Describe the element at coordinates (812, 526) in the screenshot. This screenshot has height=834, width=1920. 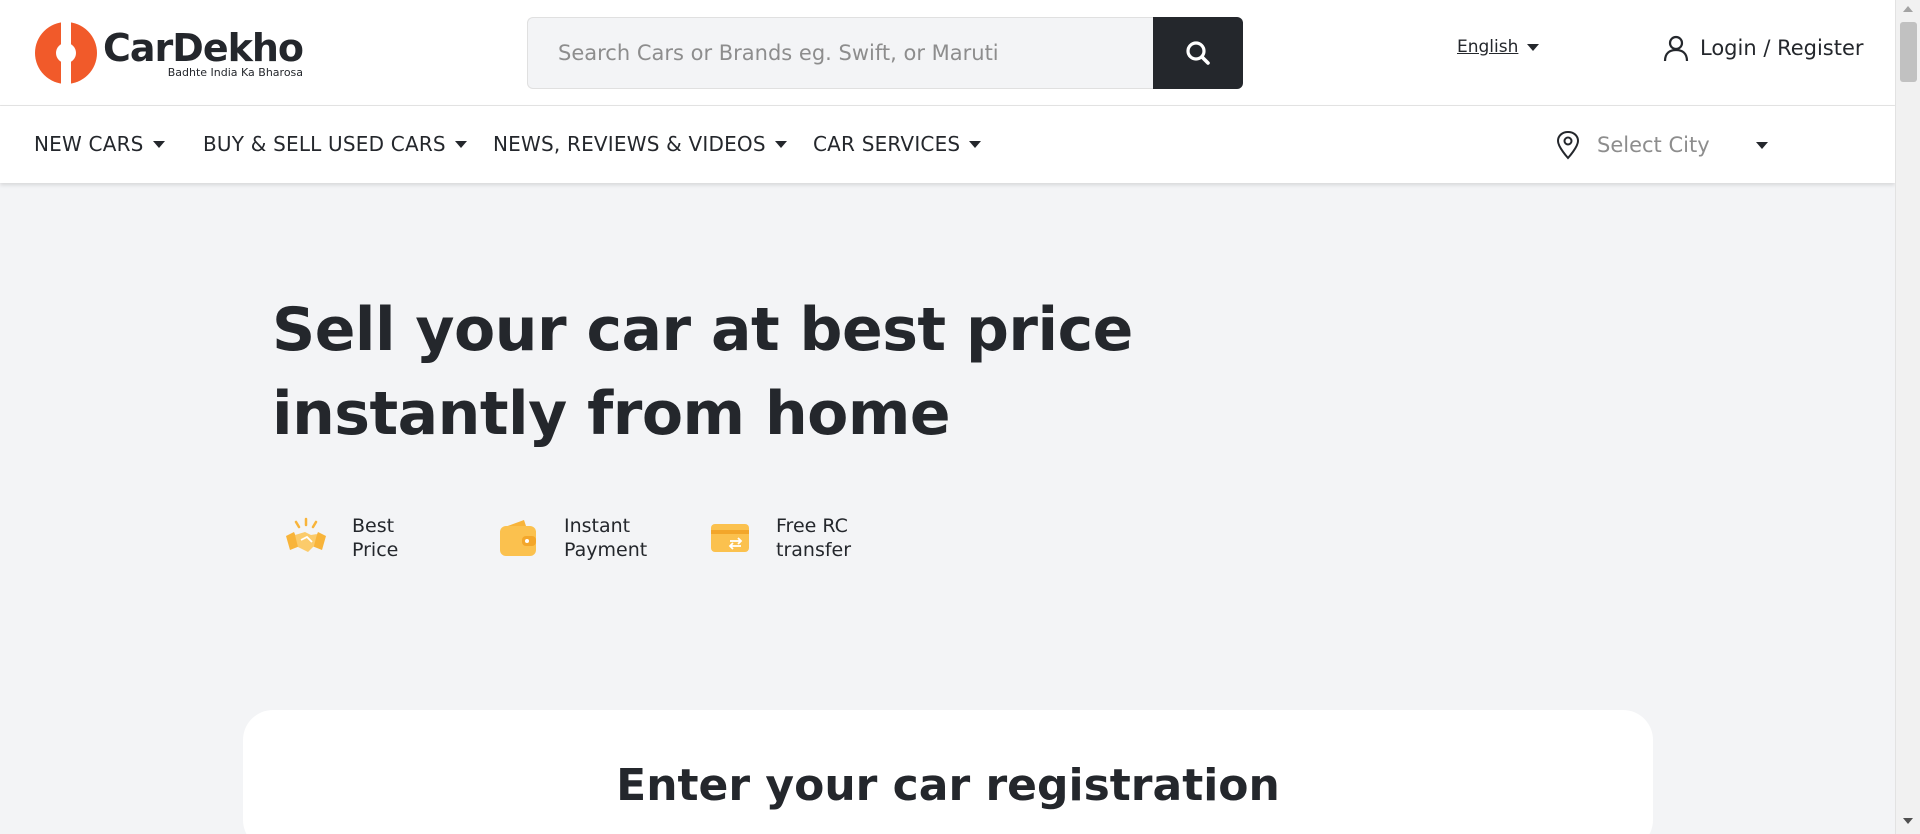
I see `feature-label-line1: Free RC` at that location.